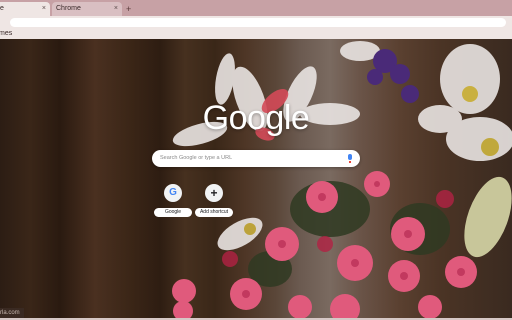 The image size is (512, 320). Describe the element at coordinates (214, 193) in the screenshot. I see `plus-icon: +` at that location.